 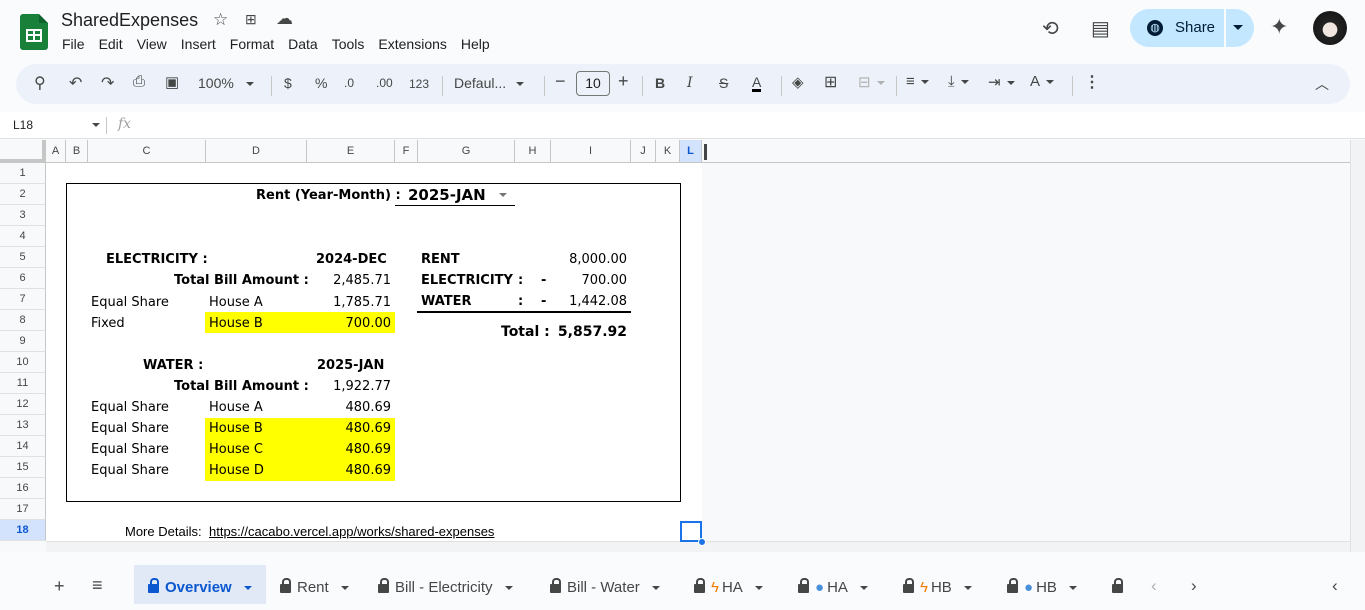 I want to click on italic-button: I, so click(x=690, y=83).